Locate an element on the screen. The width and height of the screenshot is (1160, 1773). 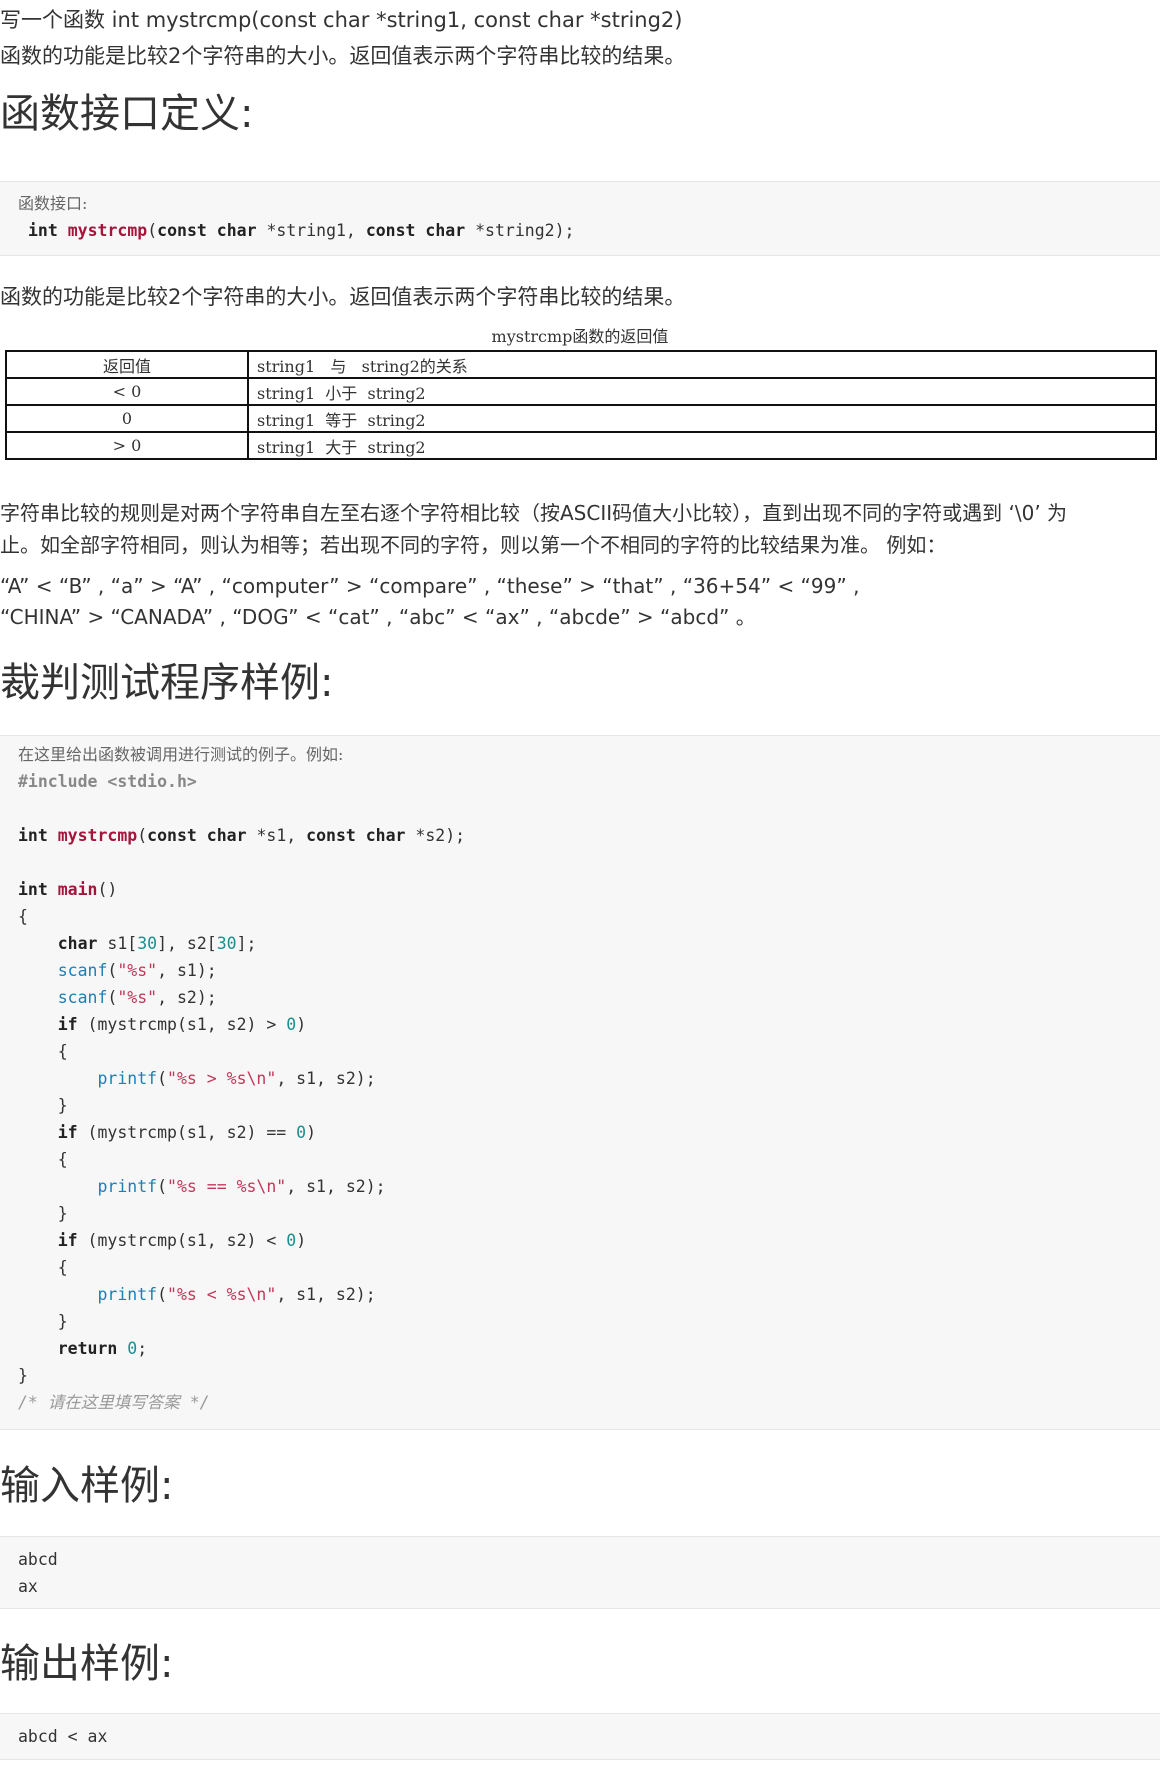
code-line: scanf("%s", s1); is located at coordinates (137, 970).